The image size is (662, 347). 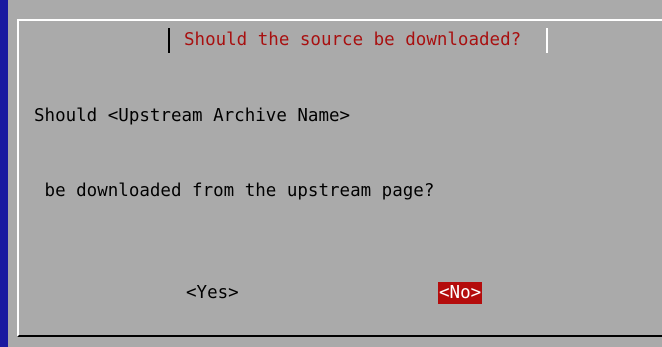 I want to click on message-line-2: be downloaded from the upstream page?, so click(x=234, y=191).